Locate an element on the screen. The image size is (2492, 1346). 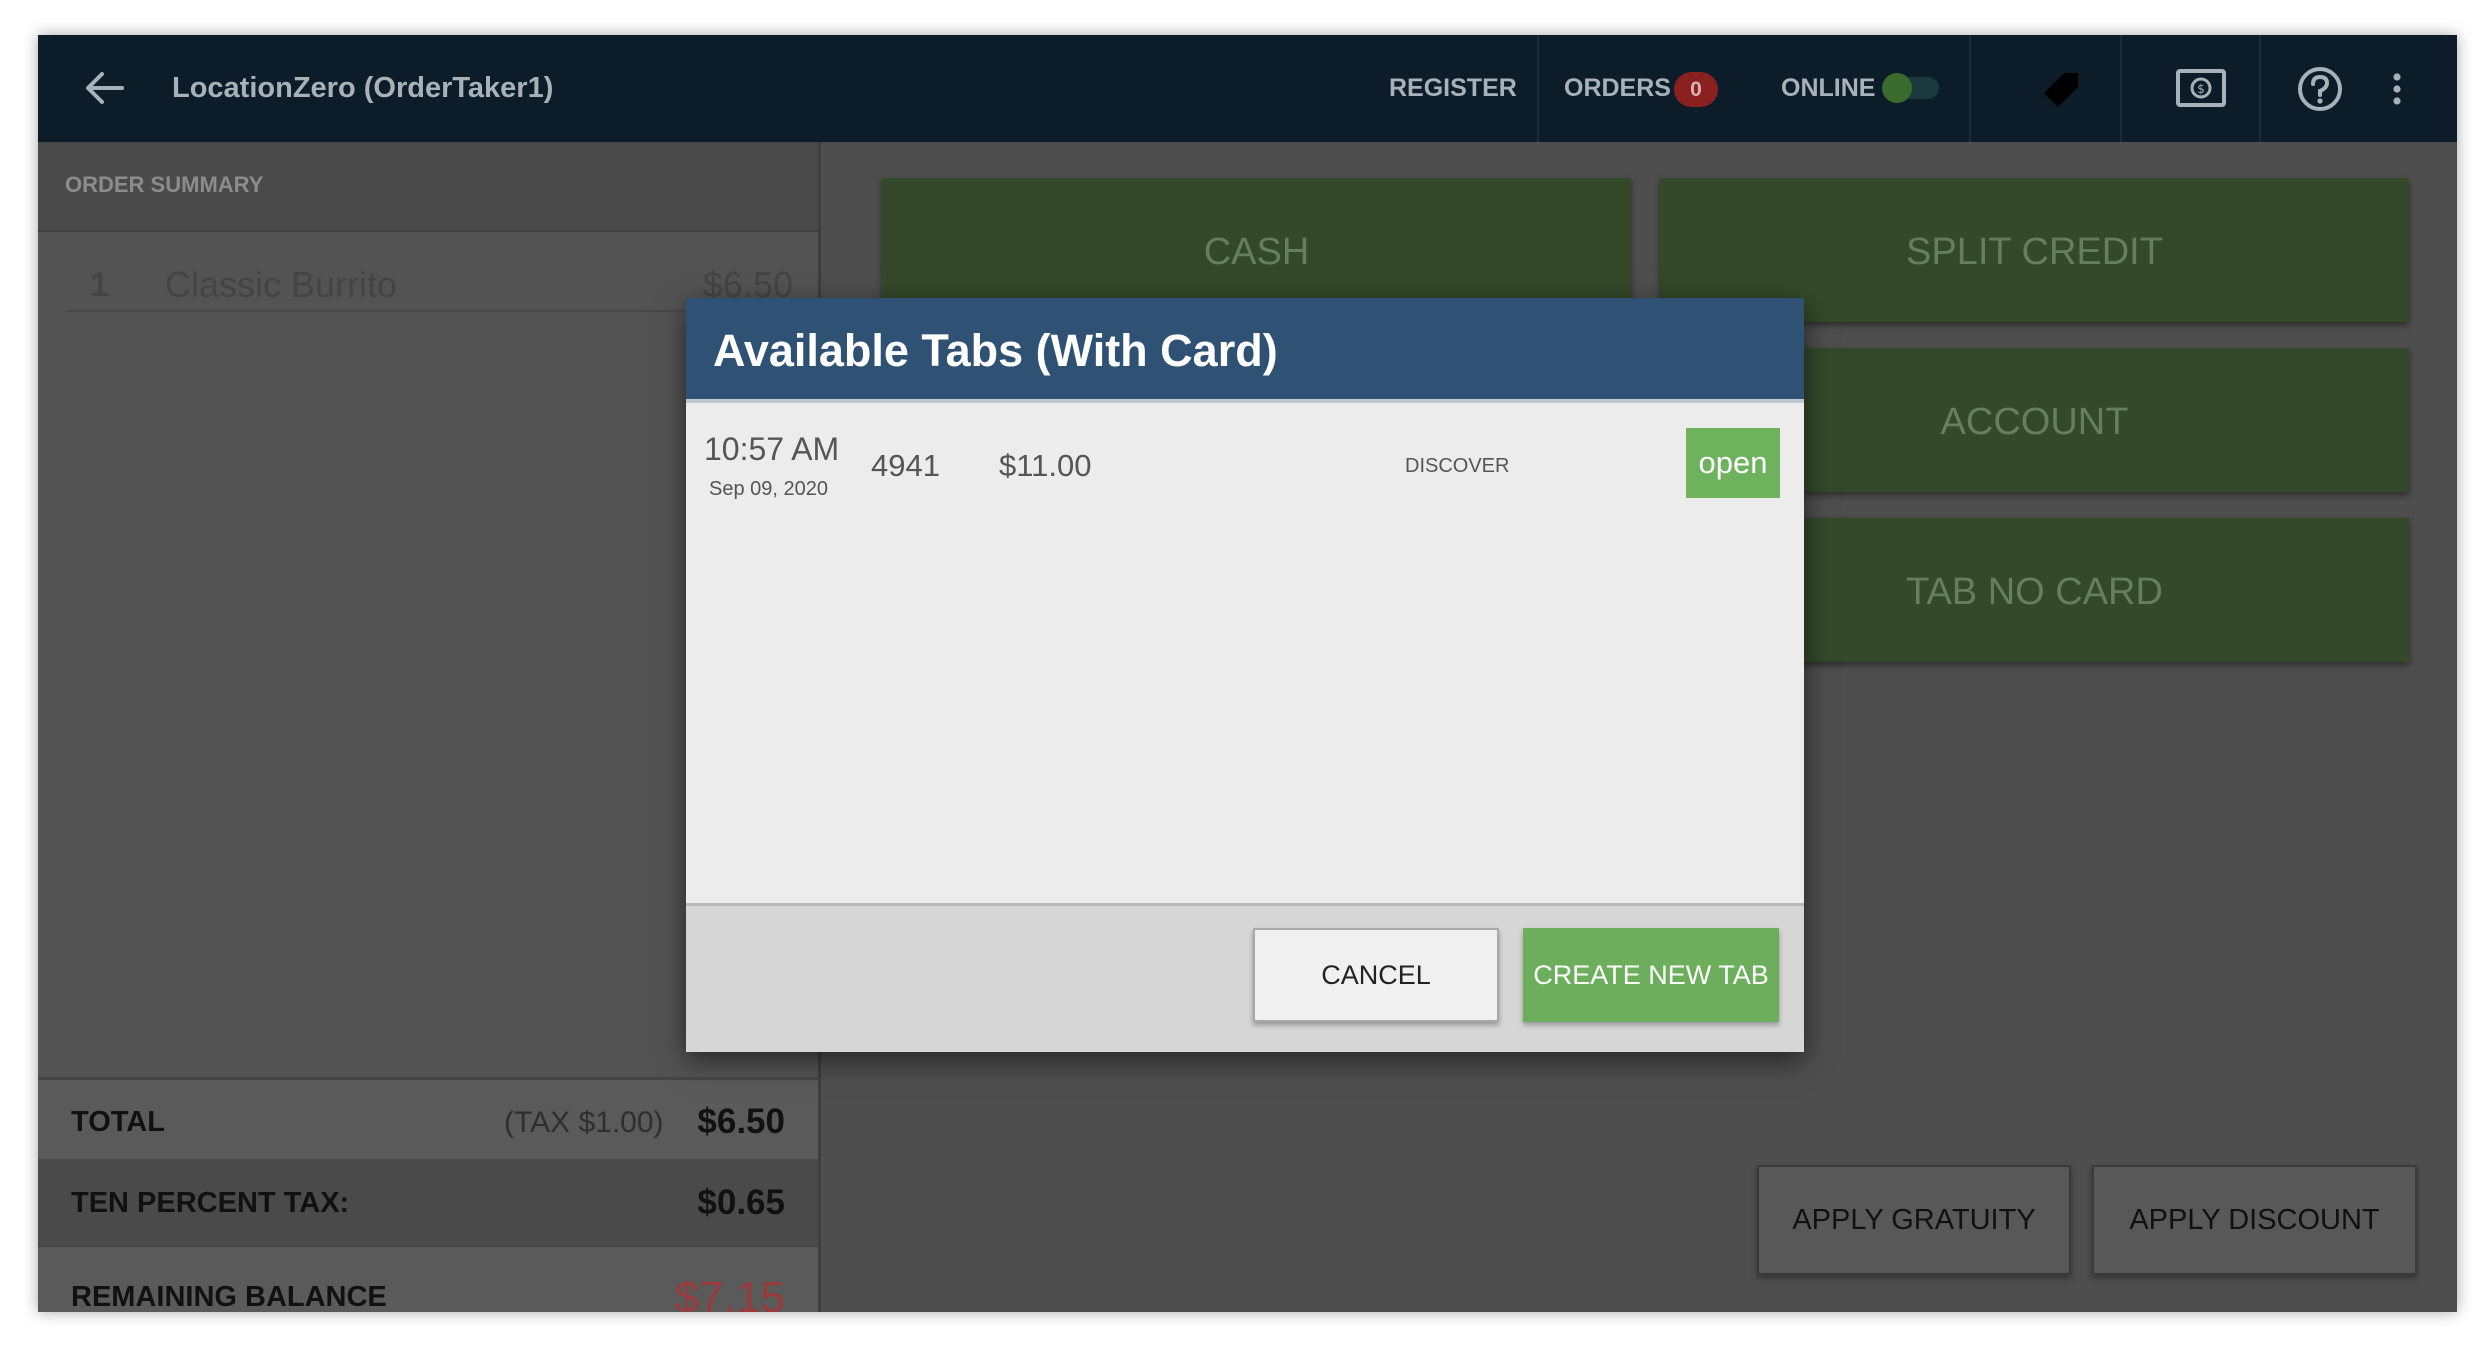
tag-icon is located at coordinates (2061, 90).